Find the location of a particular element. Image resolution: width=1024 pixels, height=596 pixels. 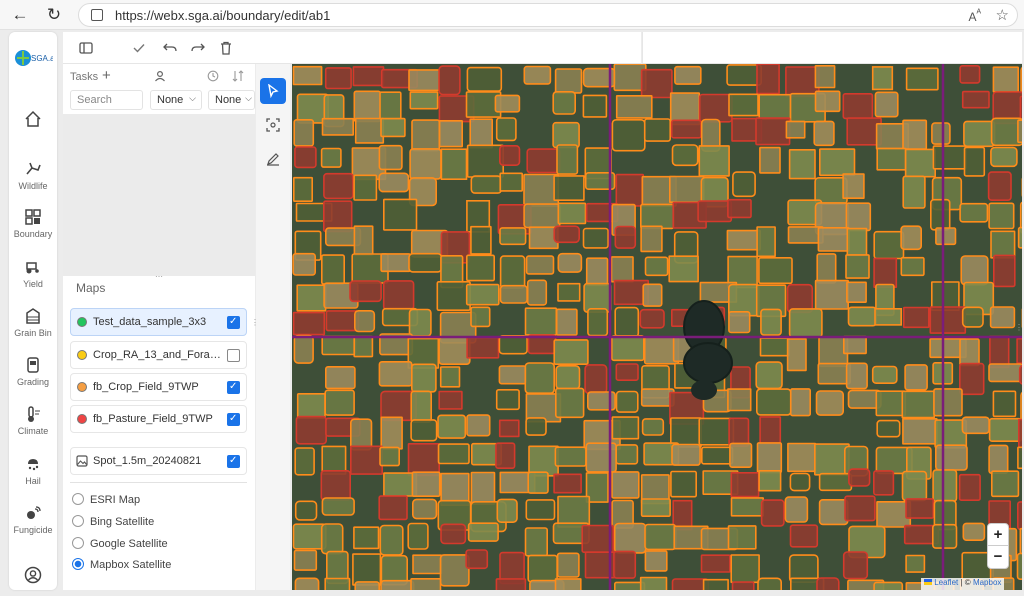

map-attribution: Leaflet | © Mapbox is located at coordinates (963, 584).